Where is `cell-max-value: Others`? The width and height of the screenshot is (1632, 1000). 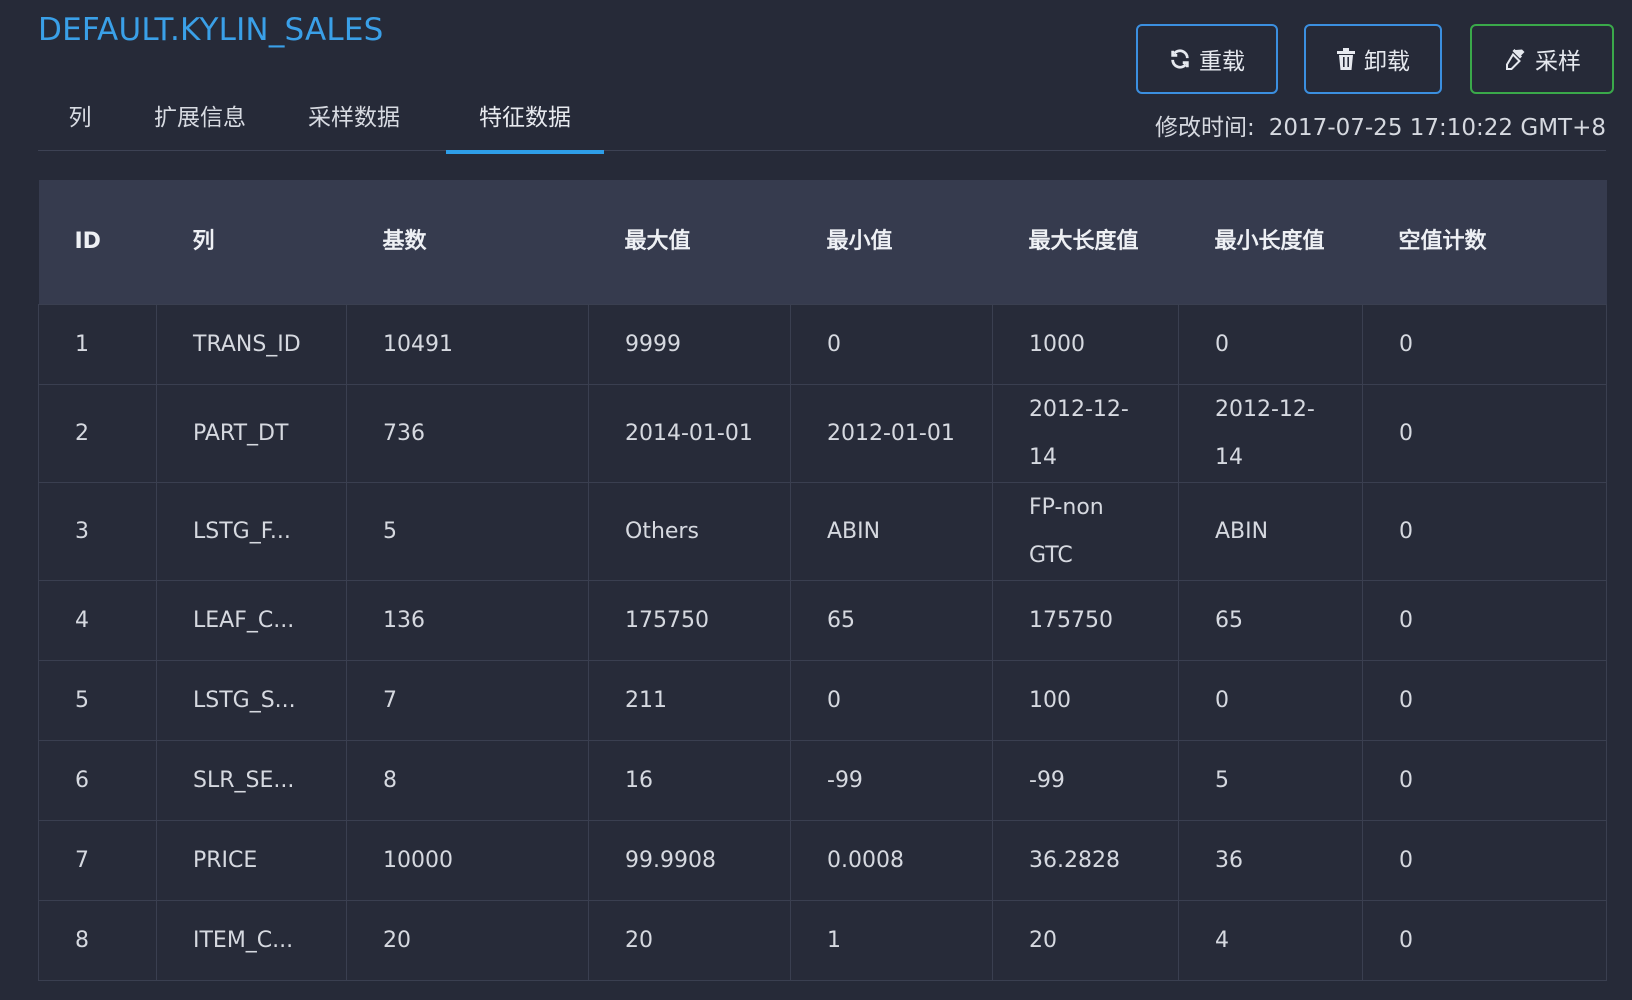
cell-max-value: Others is located at coordinates (689, 531).